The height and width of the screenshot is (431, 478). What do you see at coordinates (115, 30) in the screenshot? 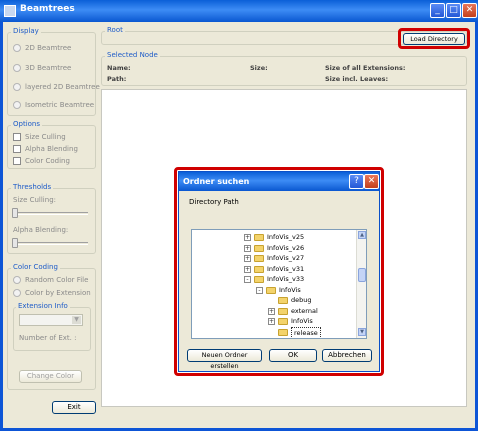
I see `root-group-title: Root` at bounding box center [115, 30].